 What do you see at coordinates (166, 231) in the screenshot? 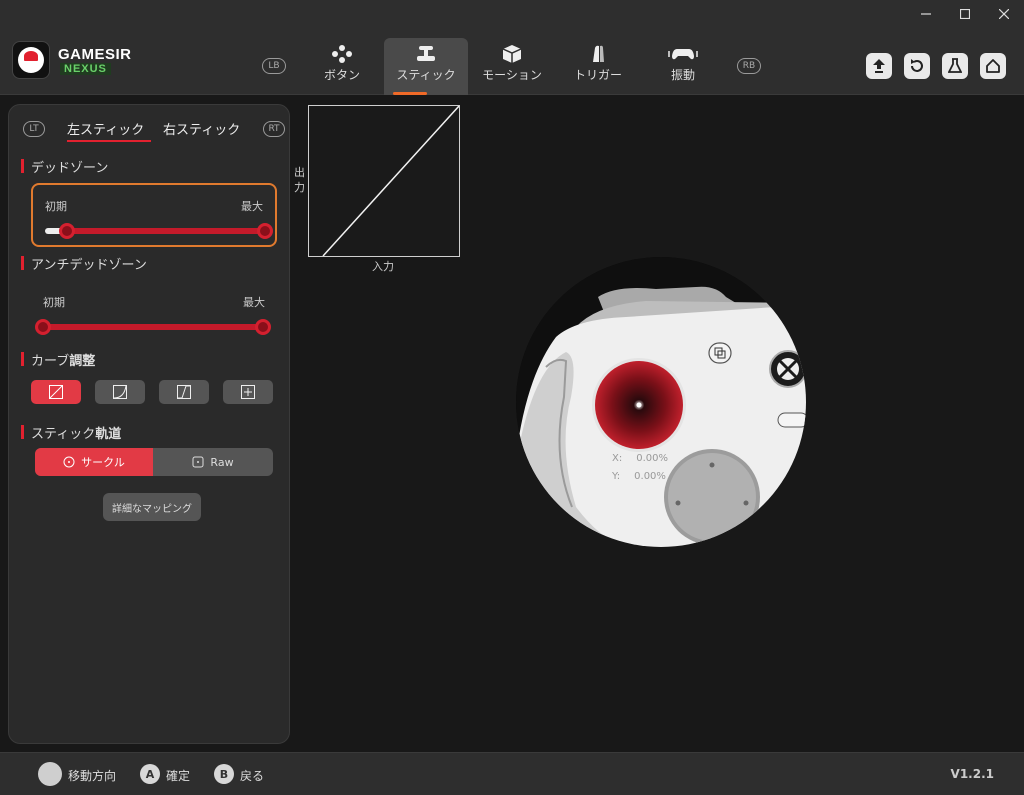
I see `deadzone-track` at bounding box center [166, 231].